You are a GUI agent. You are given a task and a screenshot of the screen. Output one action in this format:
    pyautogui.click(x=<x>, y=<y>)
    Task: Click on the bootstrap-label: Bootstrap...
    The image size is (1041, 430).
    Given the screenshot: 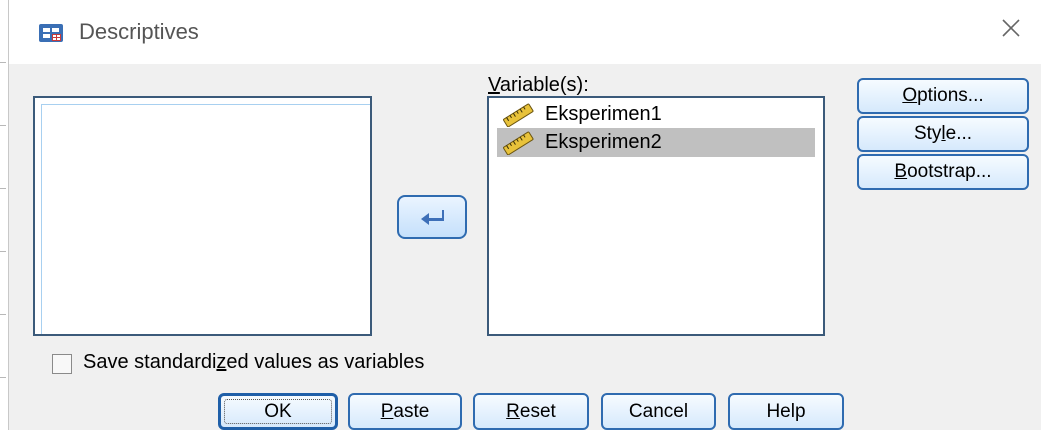 What is the action you would take?
    pyautogui.click(x=943, y=171)
    